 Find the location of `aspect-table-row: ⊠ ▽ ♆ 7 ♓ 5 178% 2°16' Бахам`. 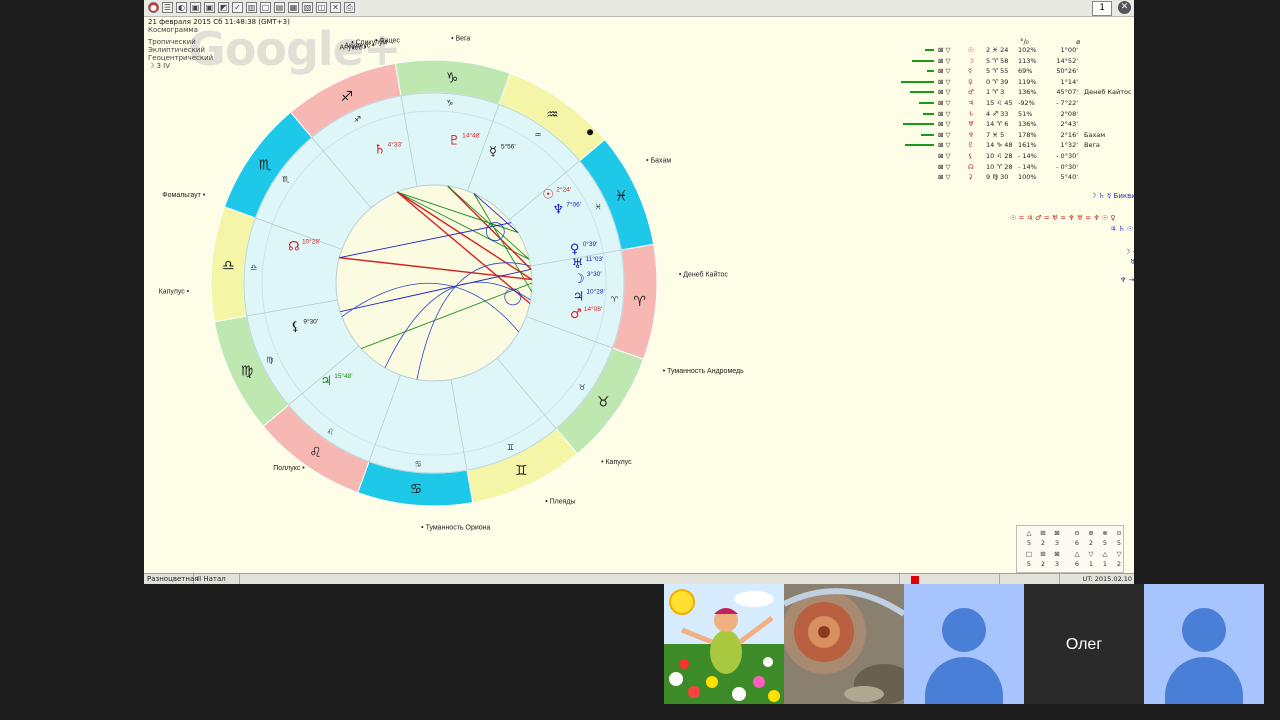

aspect-table-row: ⊠ ▽ ♆ 7 ♓ 5 178% 2°16' Бахам is located at coordinates (1016, 135).